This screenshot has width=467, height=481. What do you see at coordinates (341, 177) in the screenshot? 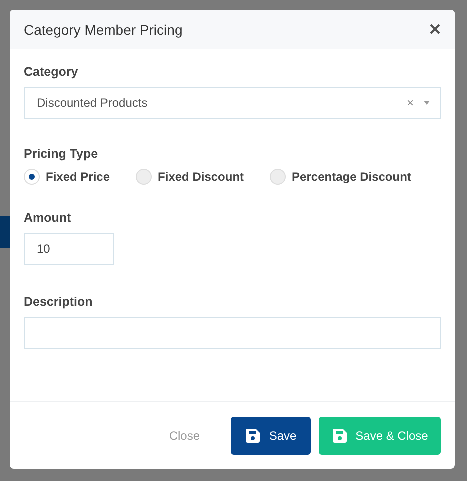
I see `radio-option: Percentage Discount` at bounding box center [341, 177].